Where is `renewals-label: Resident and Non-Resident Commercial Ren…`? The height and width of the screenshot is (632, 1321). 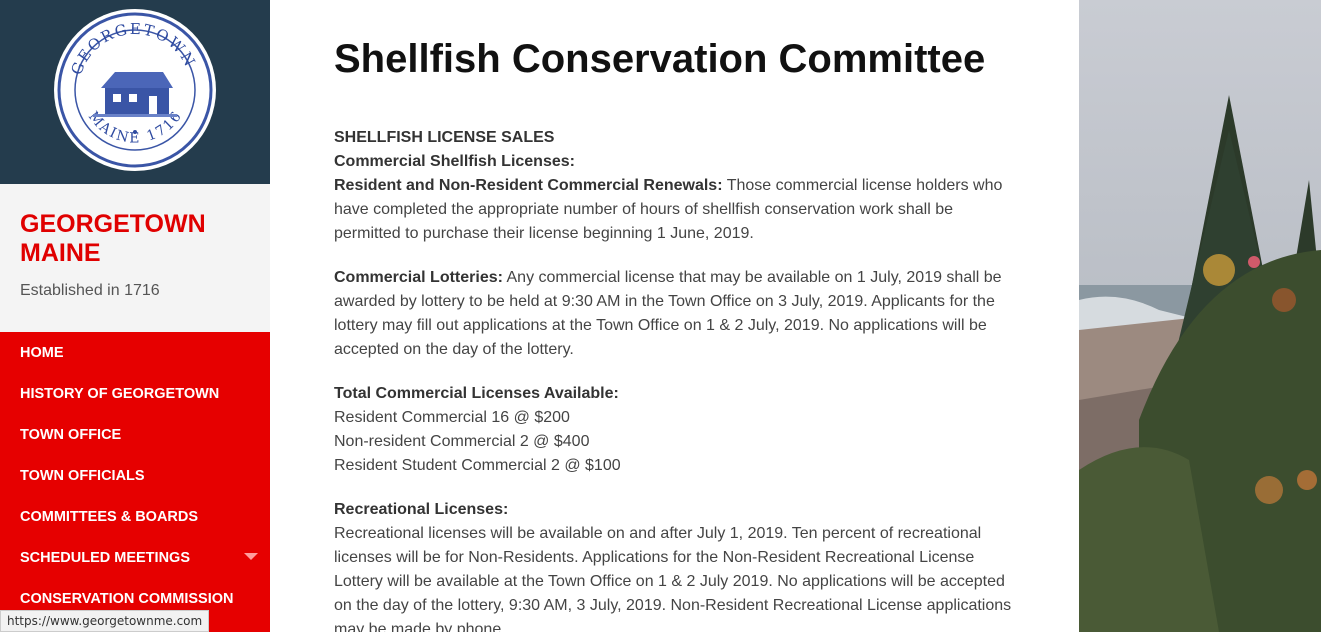 renewals-label: Resident and Non-Resident Commercial Ren… is located at coordinates (528, 185).